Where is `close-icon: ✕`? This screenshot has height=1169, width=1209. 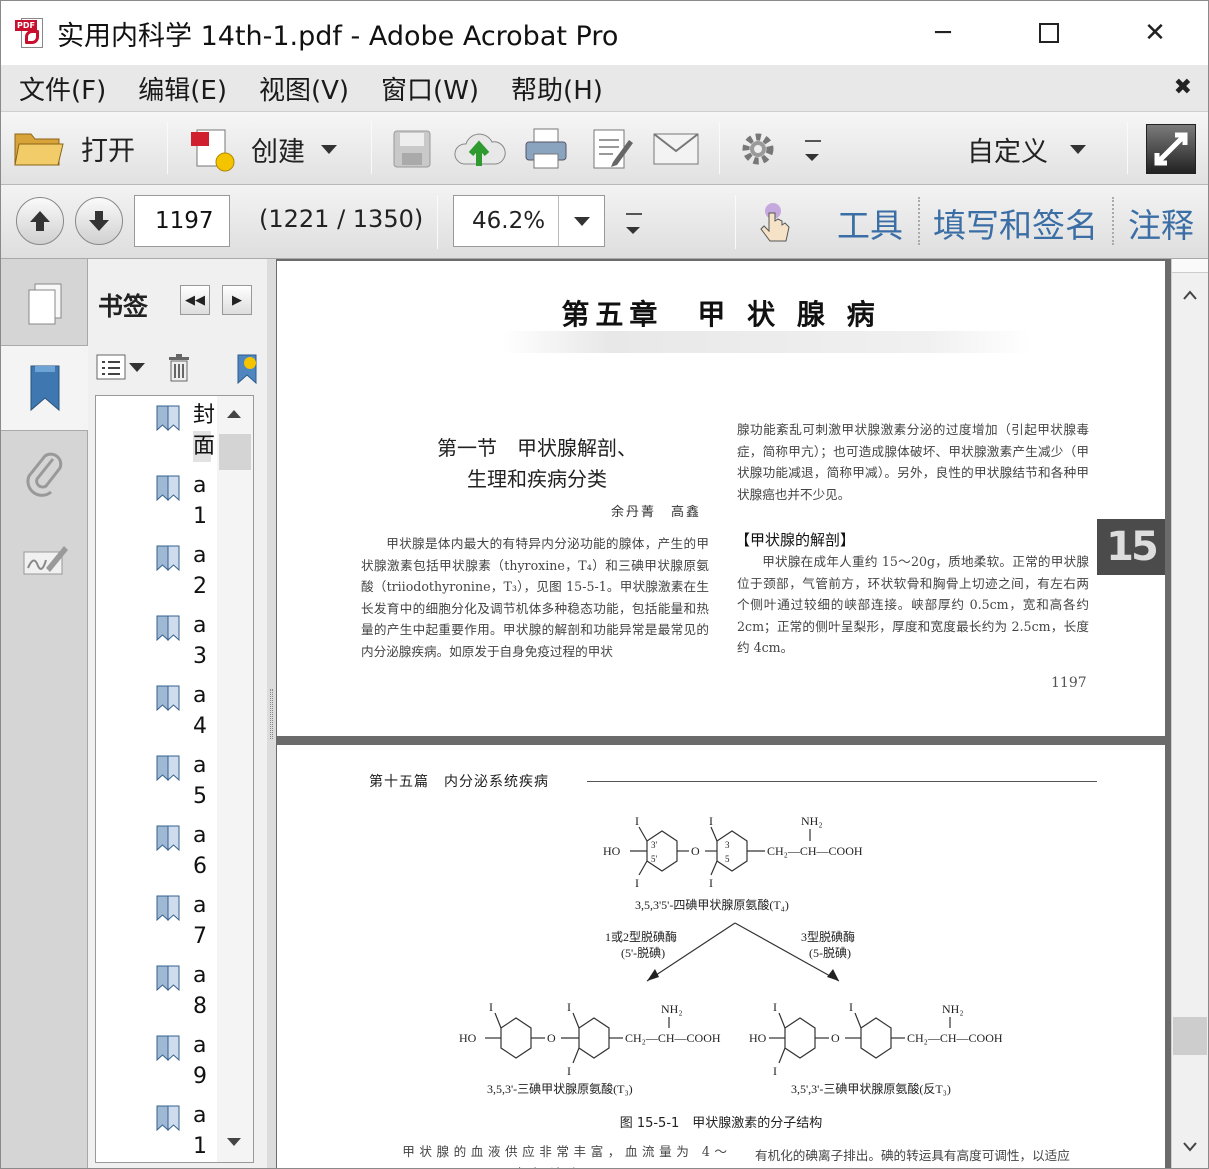
close-icon: ✕ is located at coordinates (1155, 33).